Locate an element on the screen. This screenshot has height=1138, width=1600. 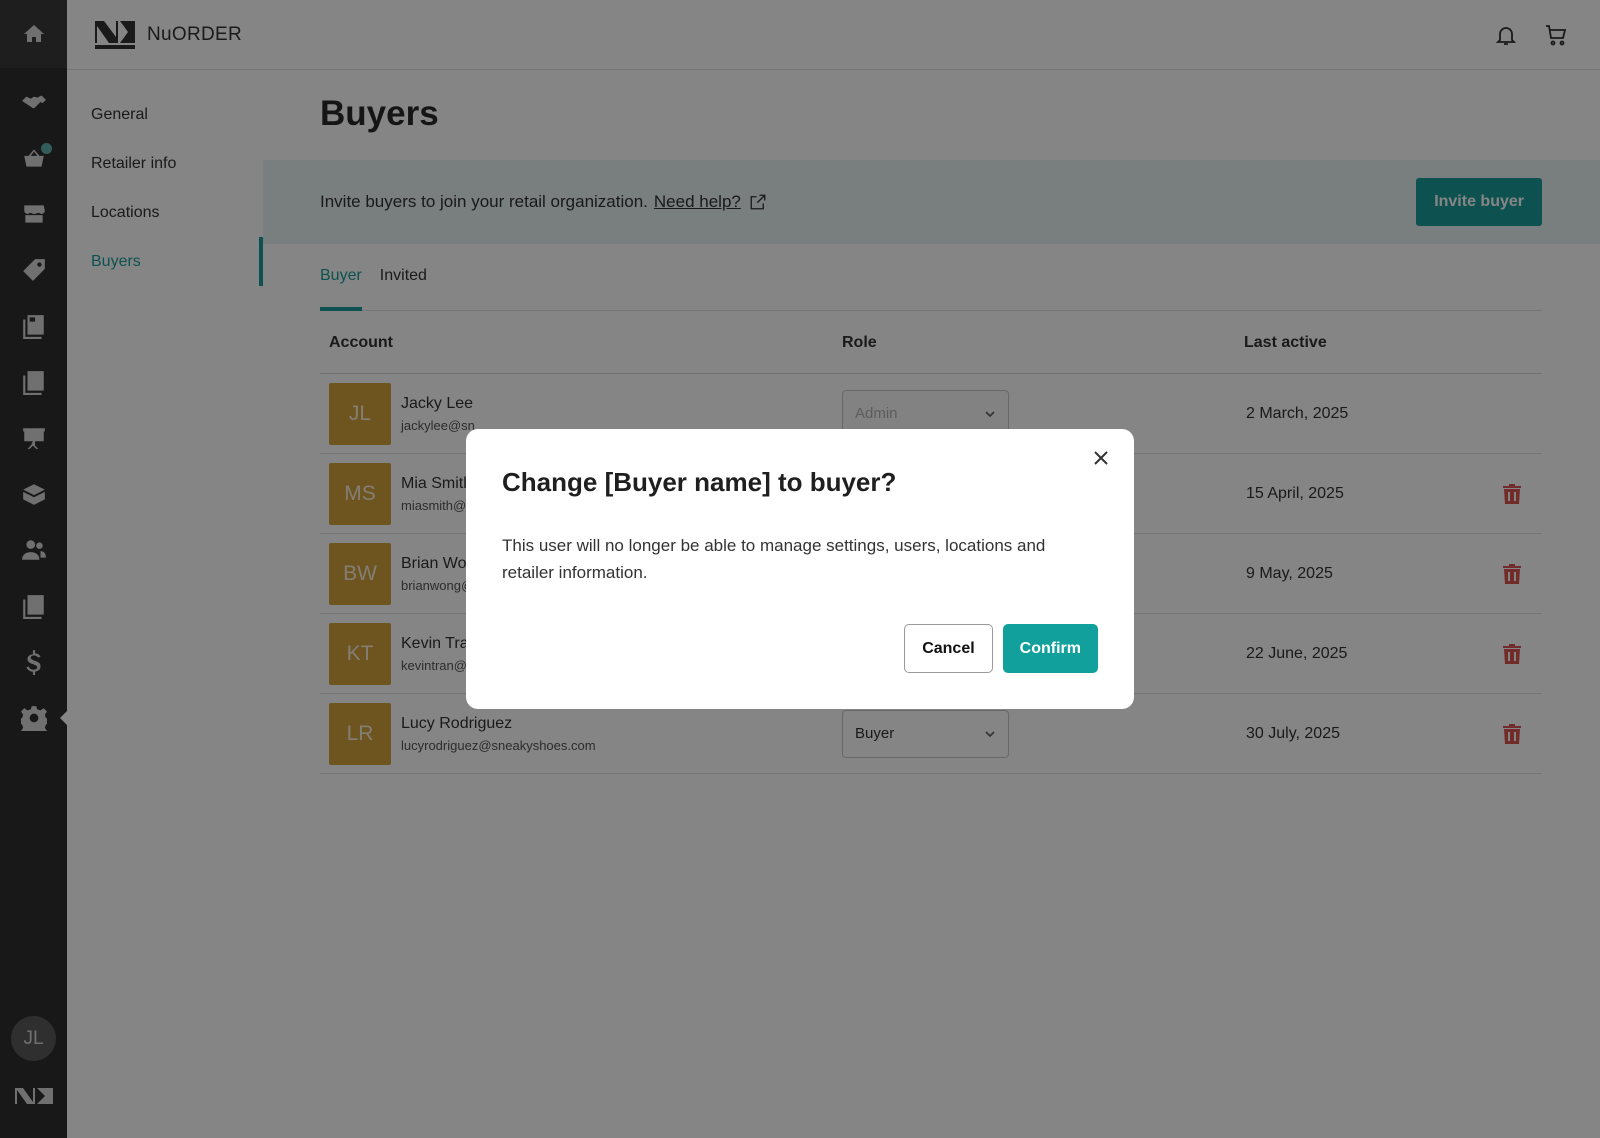
confirm-button: Confirm is located at coordinates (1050, 648).